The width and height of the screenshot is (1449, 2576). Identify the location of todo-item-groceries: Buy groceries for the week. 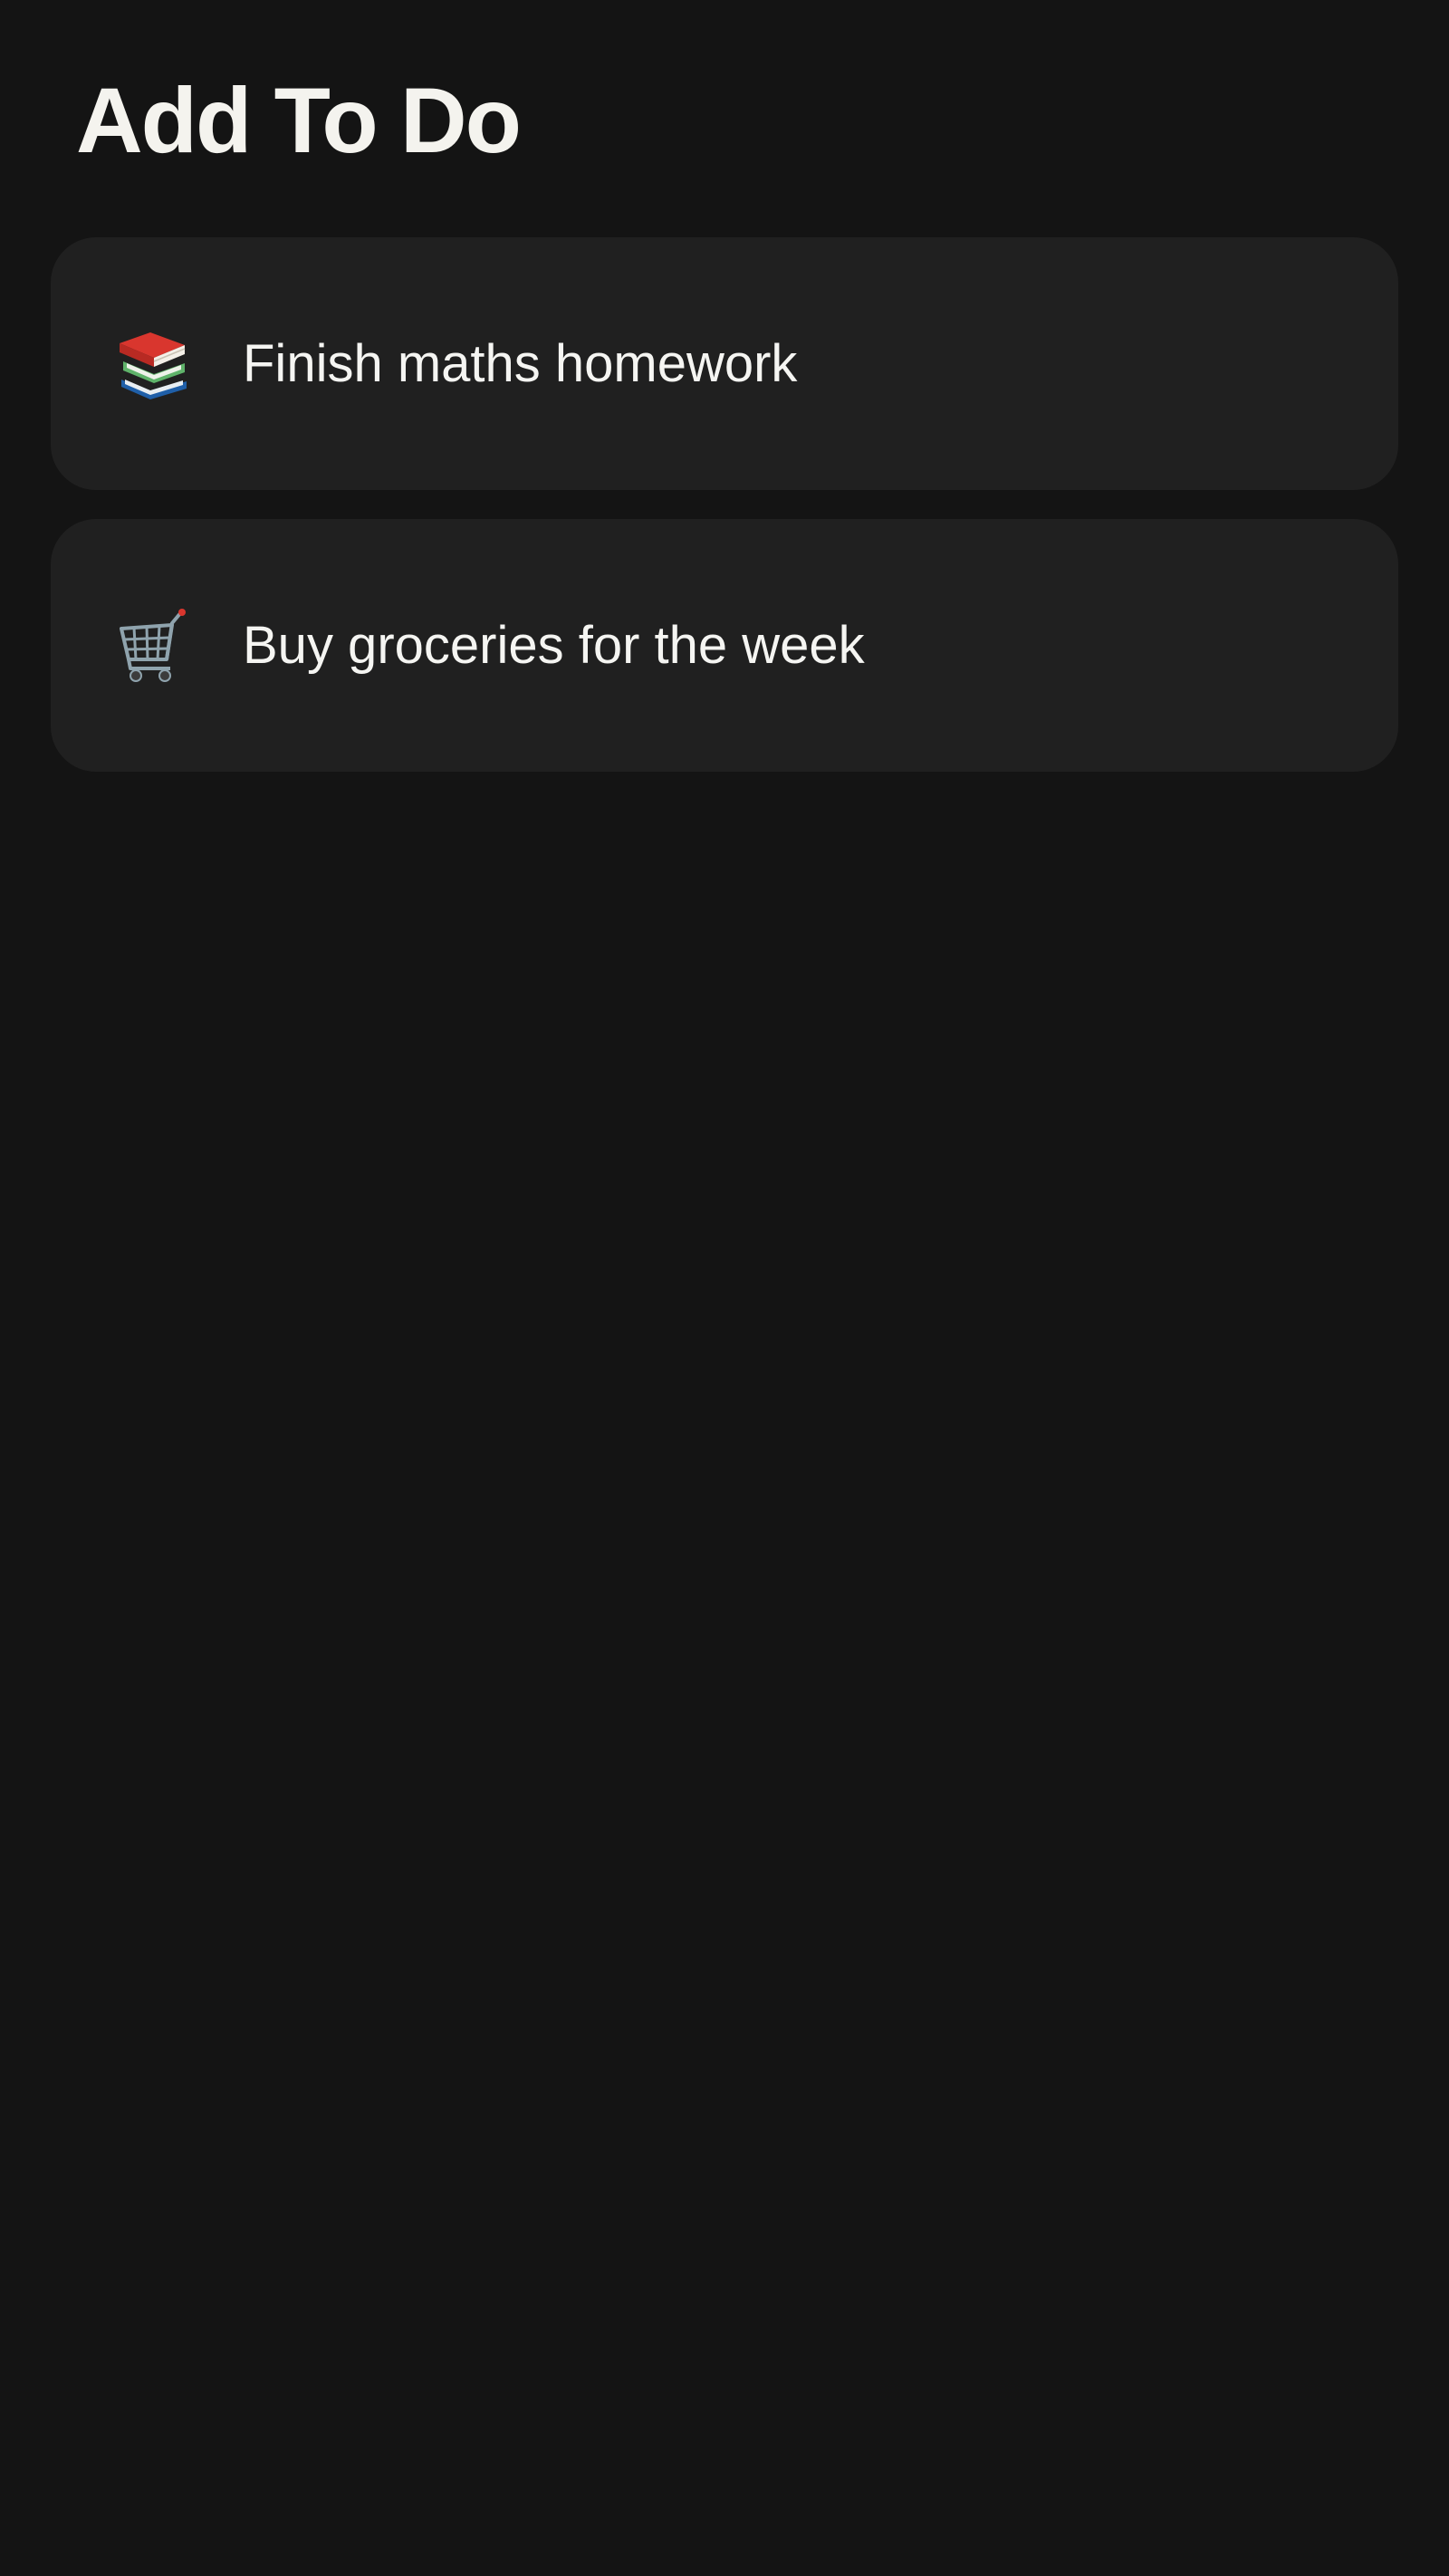
(724, 645).